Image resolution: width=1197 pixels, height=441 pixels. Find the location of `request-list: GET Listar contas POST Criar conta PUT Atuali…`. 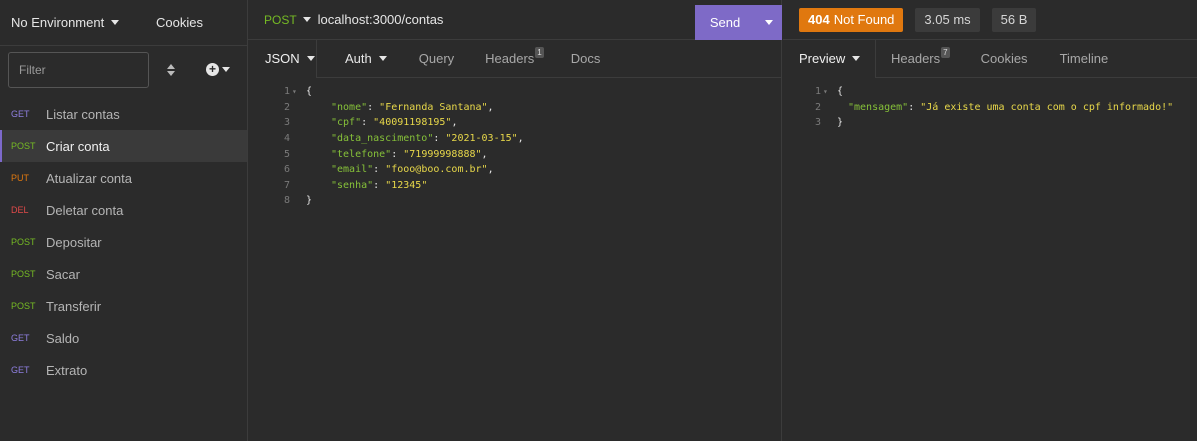

request-list: GET Listar contas POST Criar conta PUT Atuali… is located at coordinates (123, 242).